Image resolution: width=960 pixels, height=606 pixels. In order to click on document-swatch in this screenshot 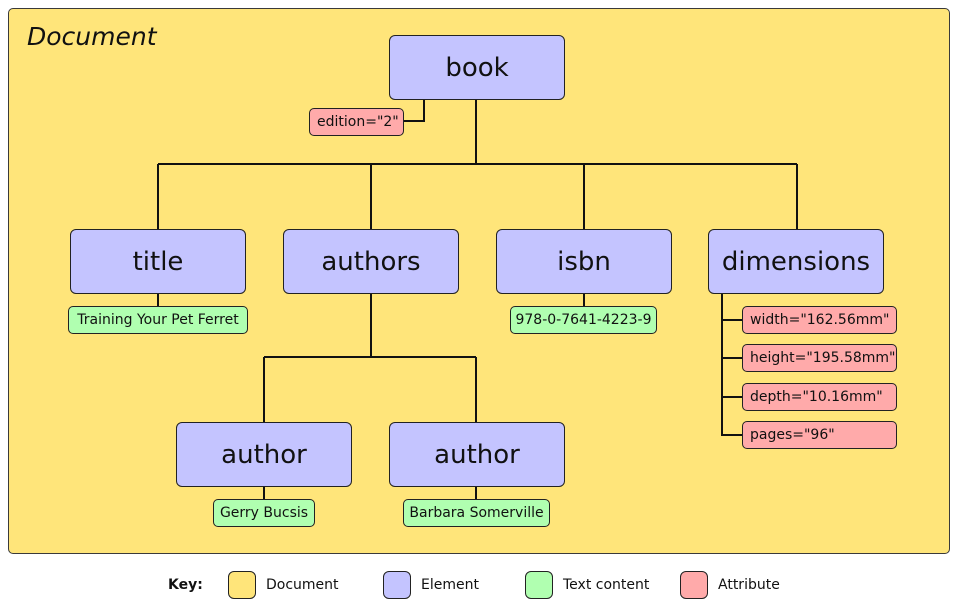, I will do `click(242, 585)`.